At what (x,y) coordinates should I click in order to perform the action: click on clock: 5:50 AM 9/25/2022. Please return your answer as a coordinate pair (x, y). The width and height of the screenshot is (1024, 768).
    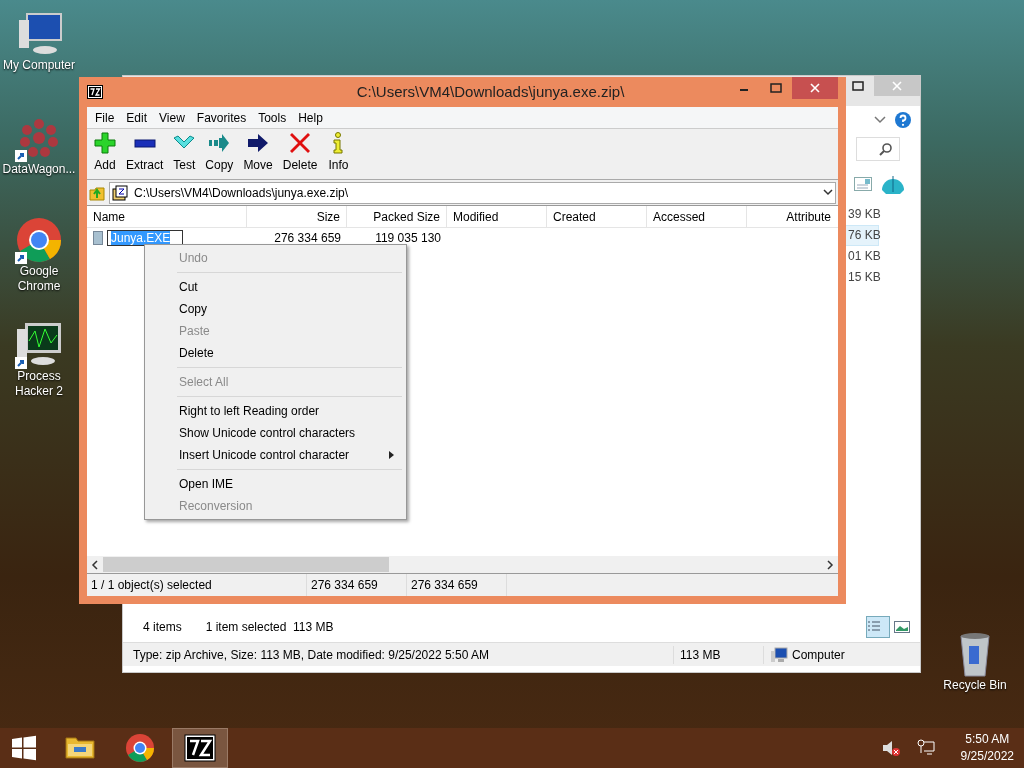
    Looking at the image, I should click on (987, 748).